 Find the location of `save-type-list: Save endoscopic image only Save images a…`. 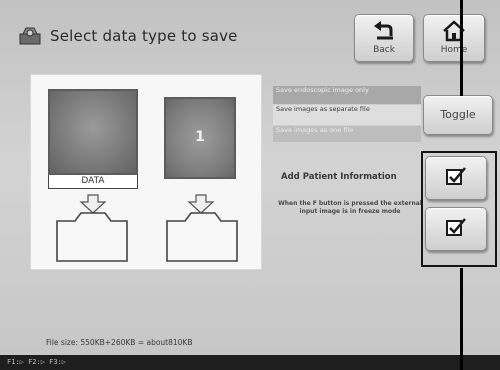

save-type-list: Save endoscopic image only Save images a… is located at coordinates (347, 116).